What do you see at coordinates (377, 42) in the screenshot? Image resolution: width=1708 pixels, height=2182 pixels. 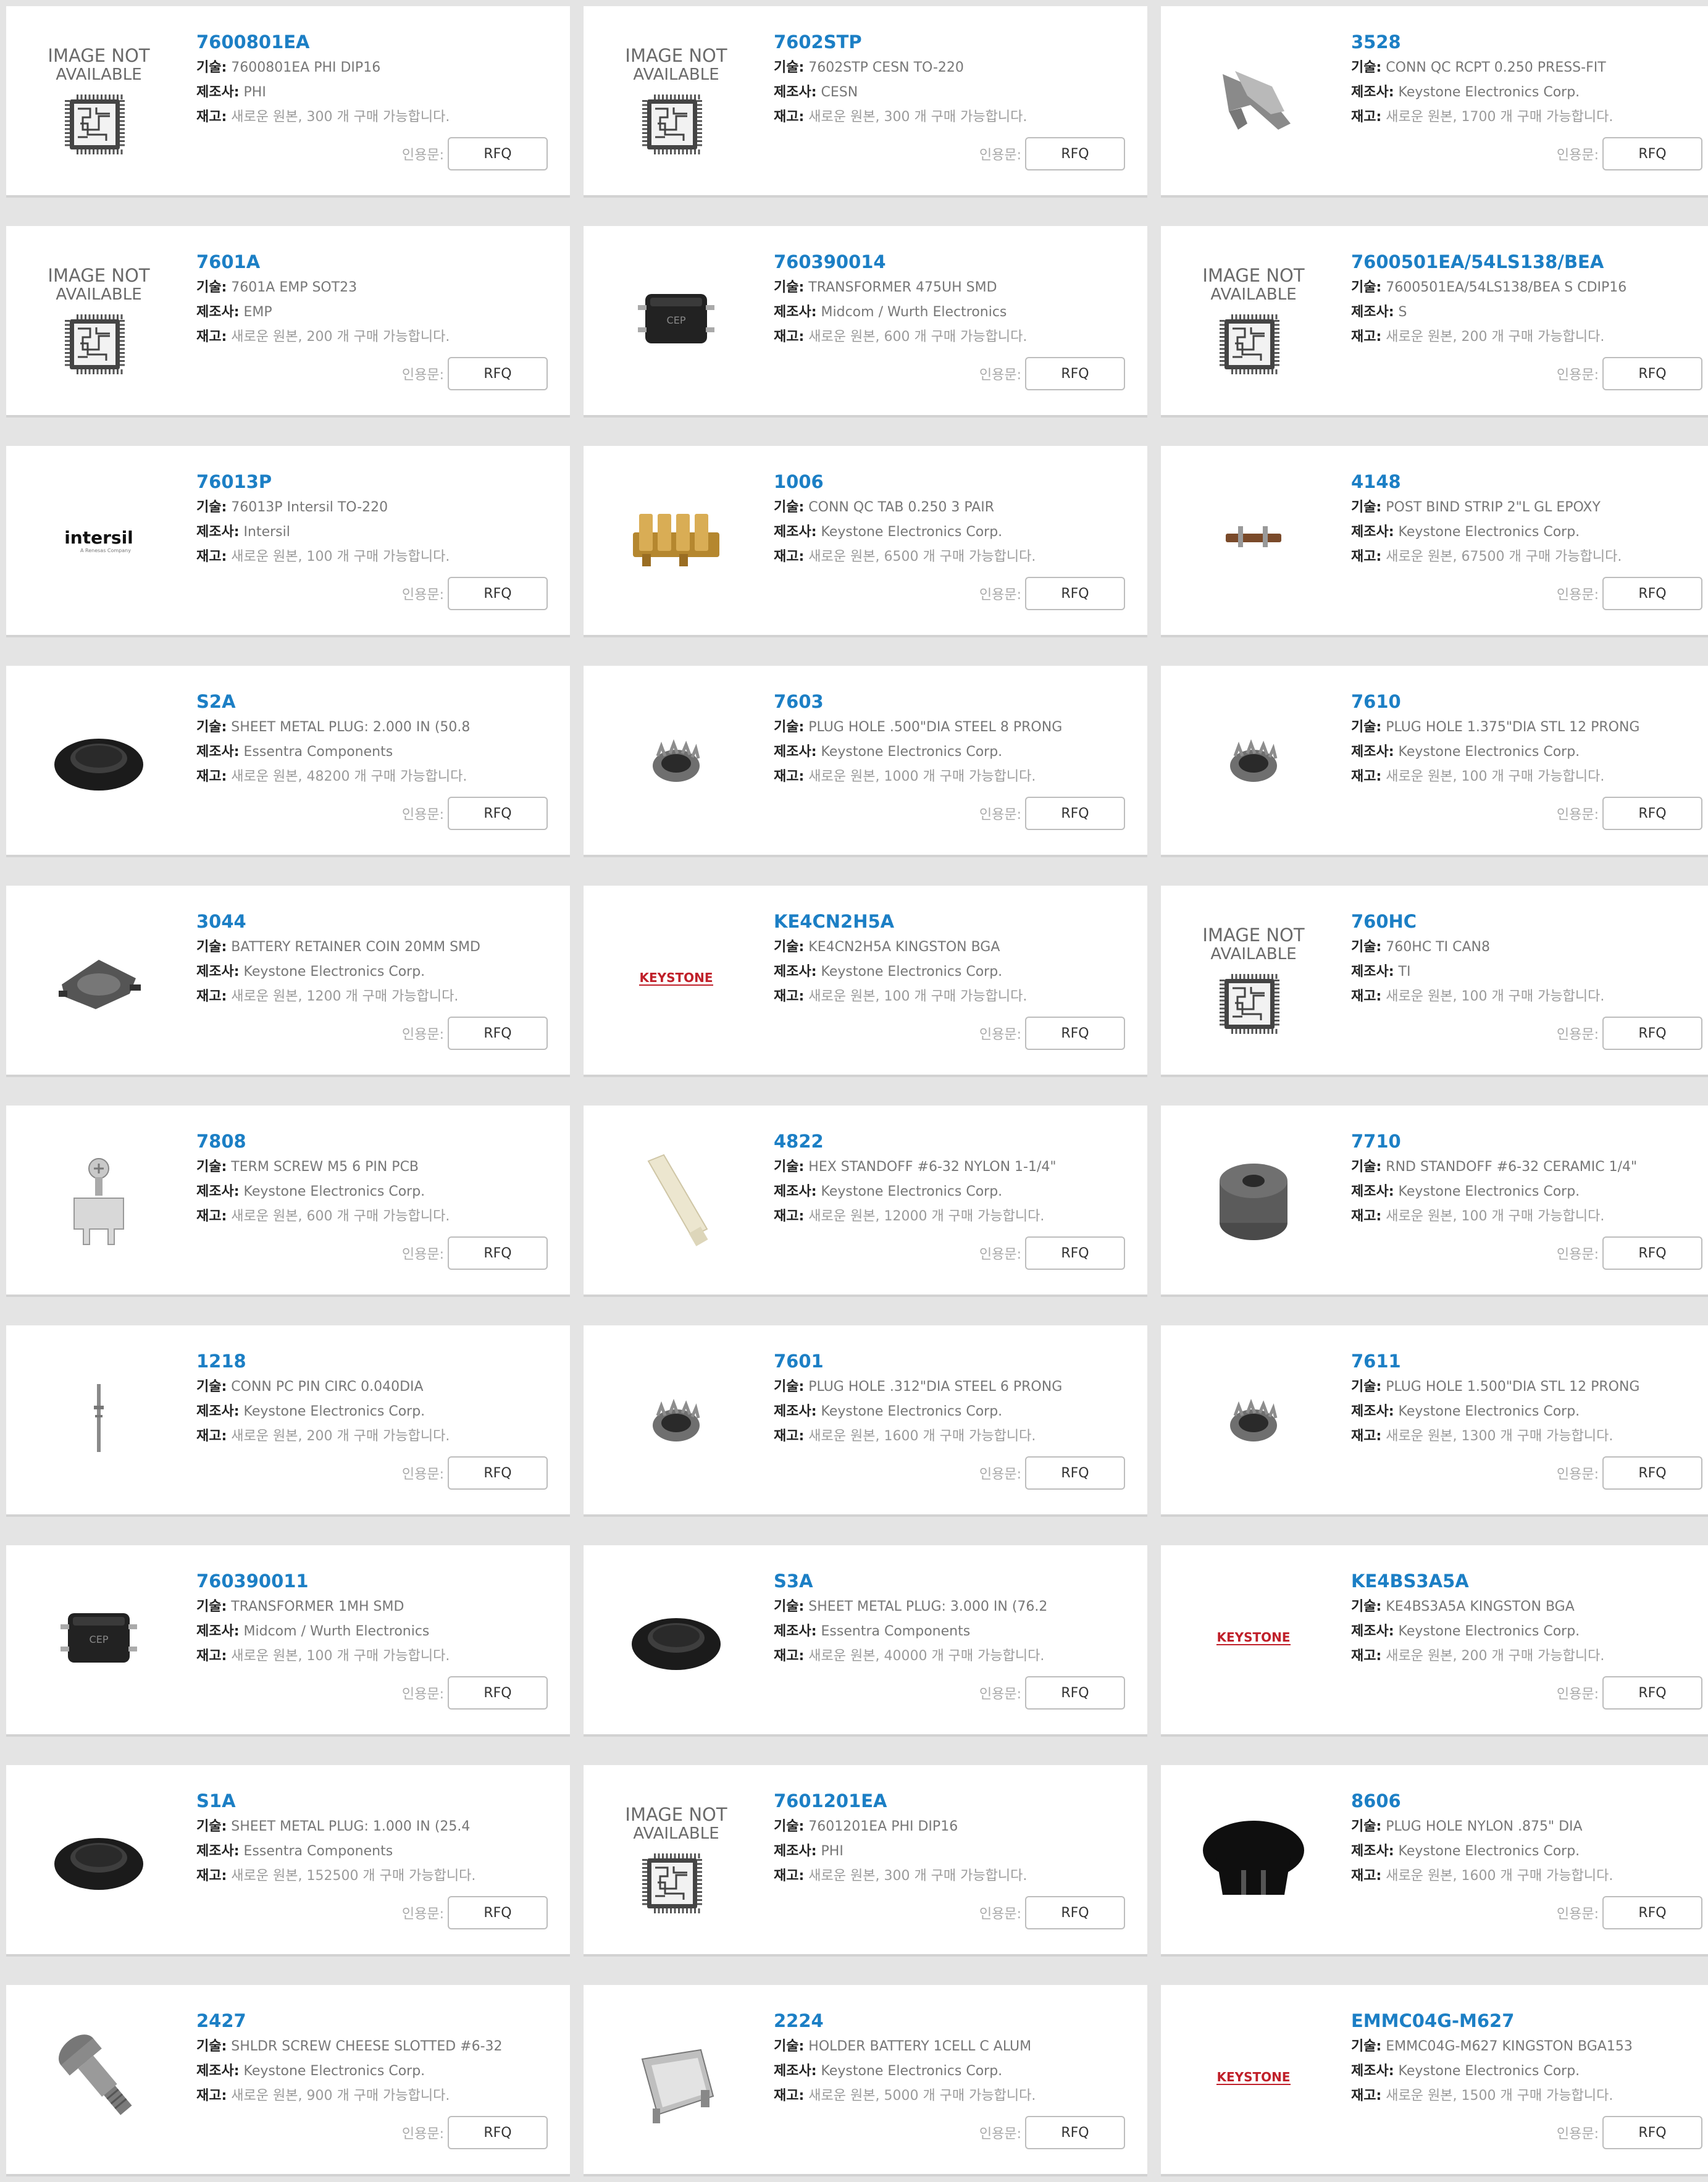 I see `part-number-link: 7600801EA` at bounding box center [377, 42].